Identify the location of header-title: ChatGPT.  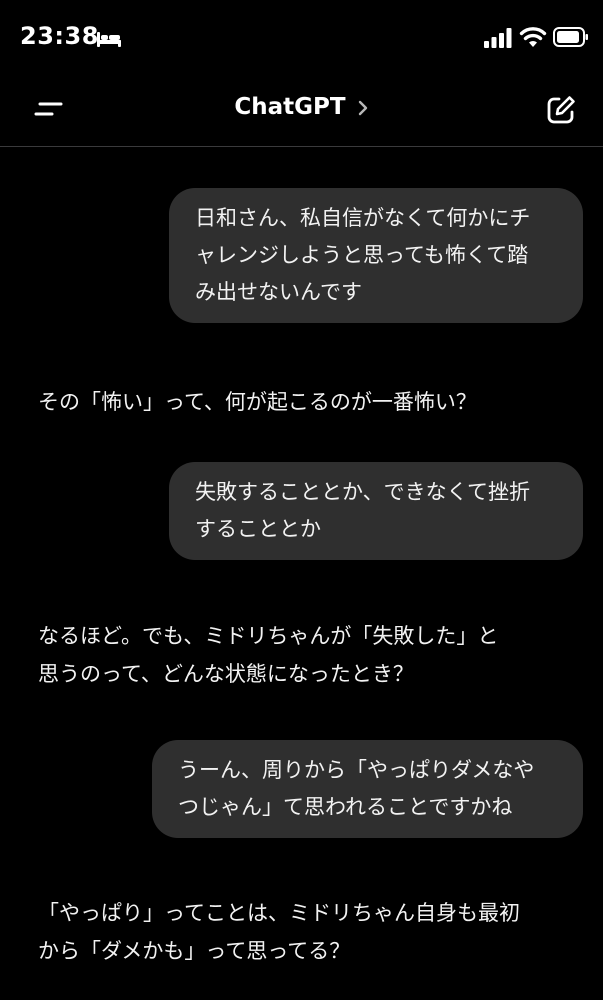
(290, 107).